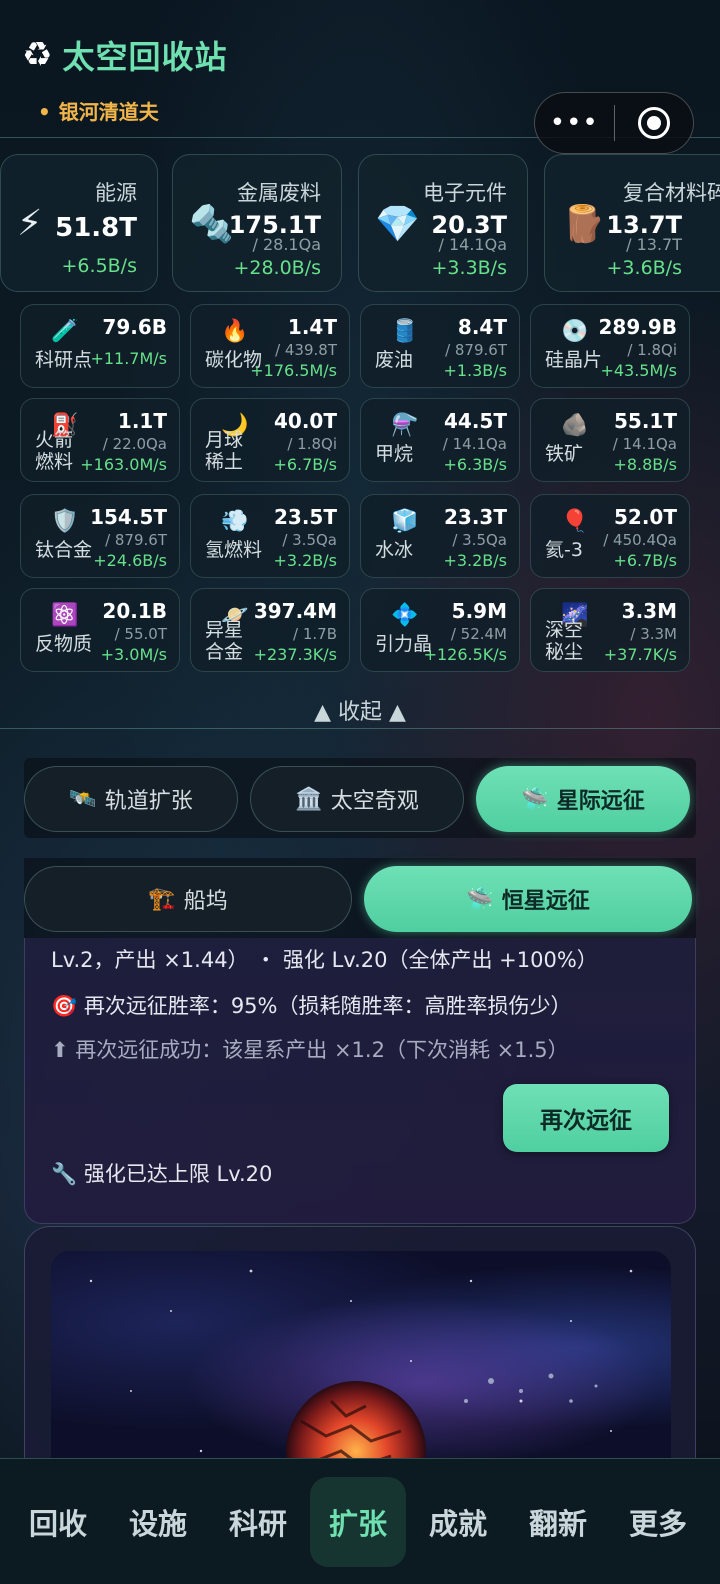 This screenshot has width=720, height=1584. I want to click on resource-value: 3.3M, so click(649, 611).